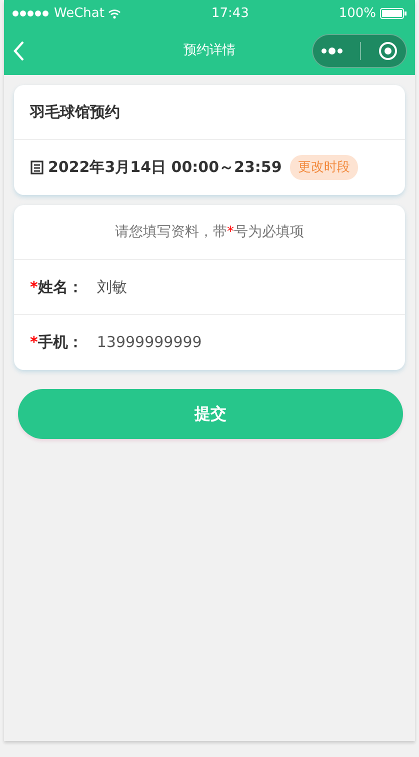 This screenshot has height=757, width=419. What do you see at coordinates (37, 167) in the screenshot?
I see `calendar-icon` at bounding box center [37, 167].